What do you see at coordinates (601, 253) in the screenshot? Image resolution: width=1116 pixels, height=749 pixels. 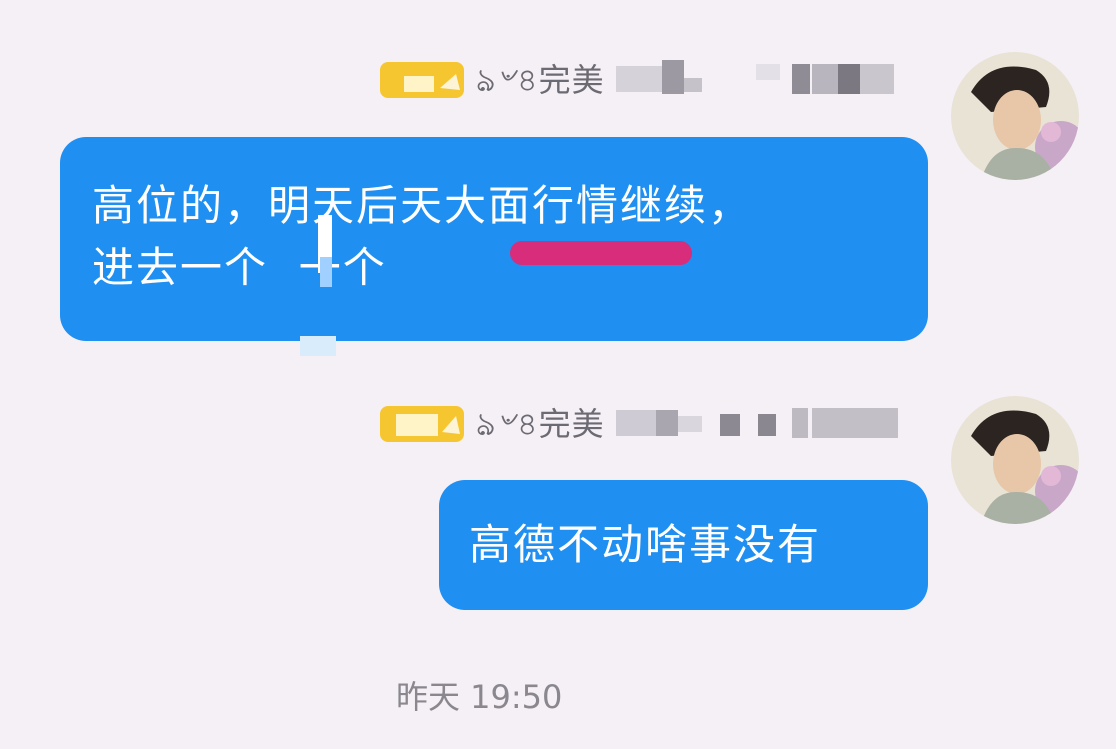 I see `highlight-mark` at bounding box center [601, 253].